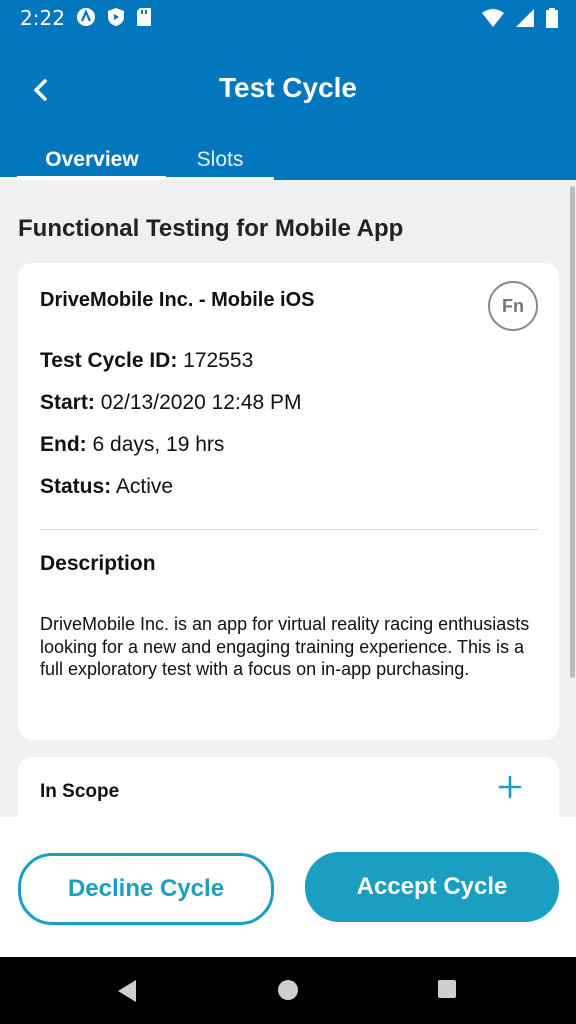  Describe the element at coordinates (67, 402) in the screenshot. I see `start-label: Start:` at that location.